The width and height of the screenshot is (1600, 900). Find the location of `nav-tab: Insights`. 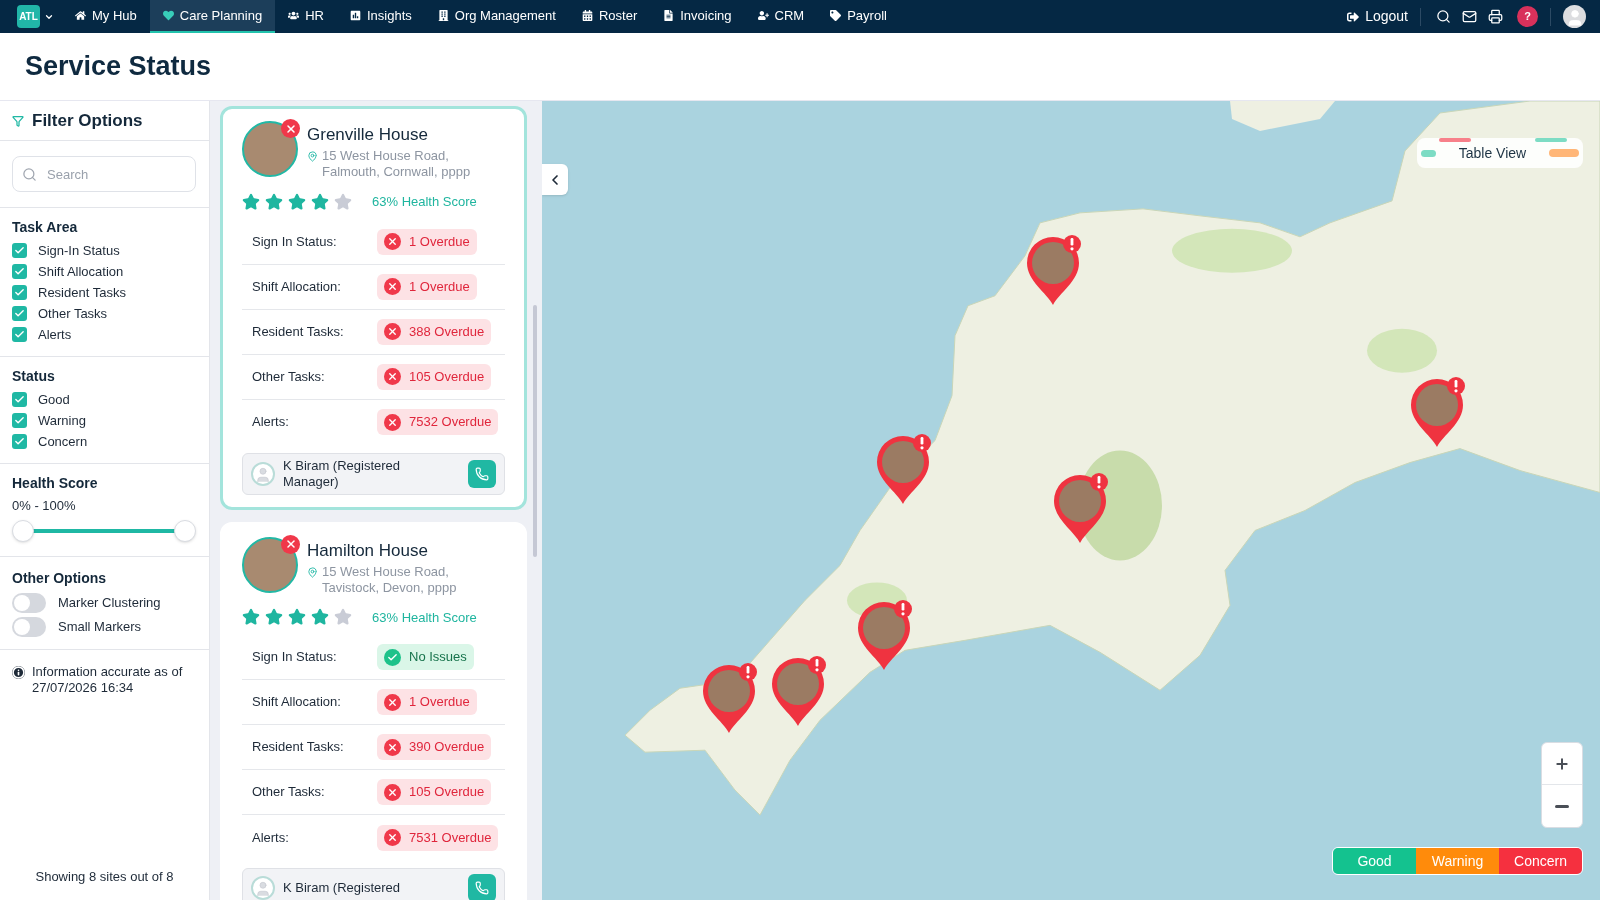

nav-tab: Insights is located at coordinates (380, 16).